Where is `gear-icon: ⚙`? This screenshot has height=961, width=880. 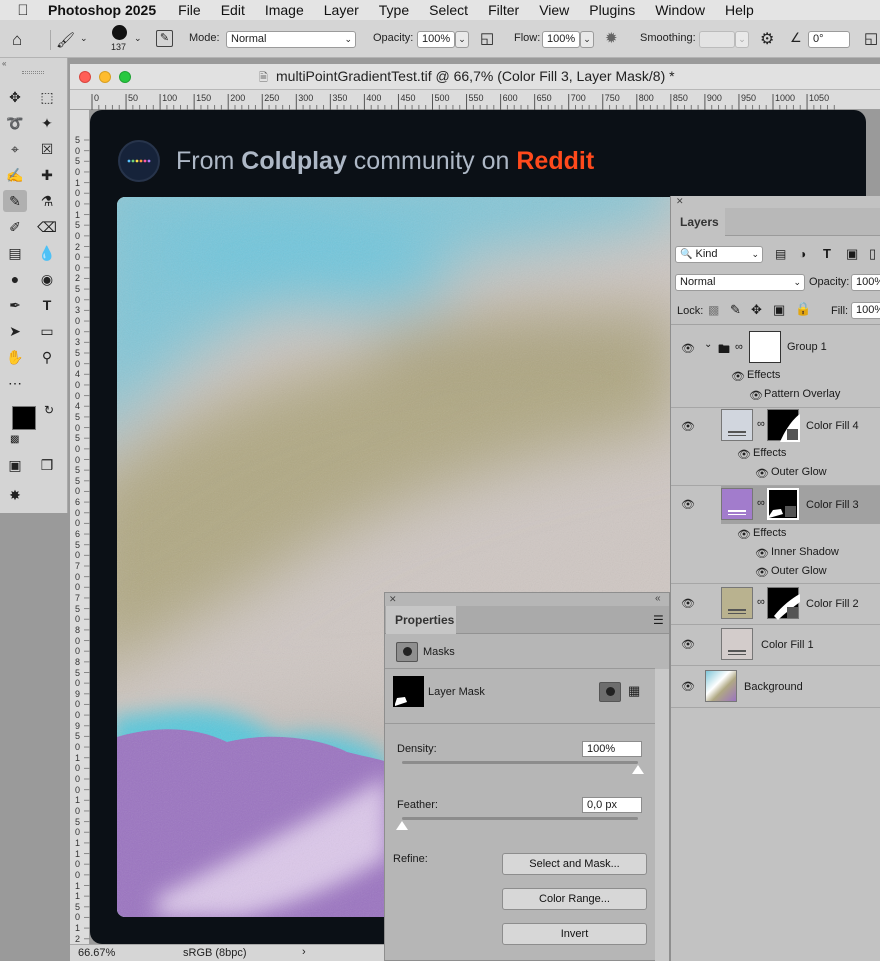 gear-icon: ⚙ is located at coordinates (767, 39).